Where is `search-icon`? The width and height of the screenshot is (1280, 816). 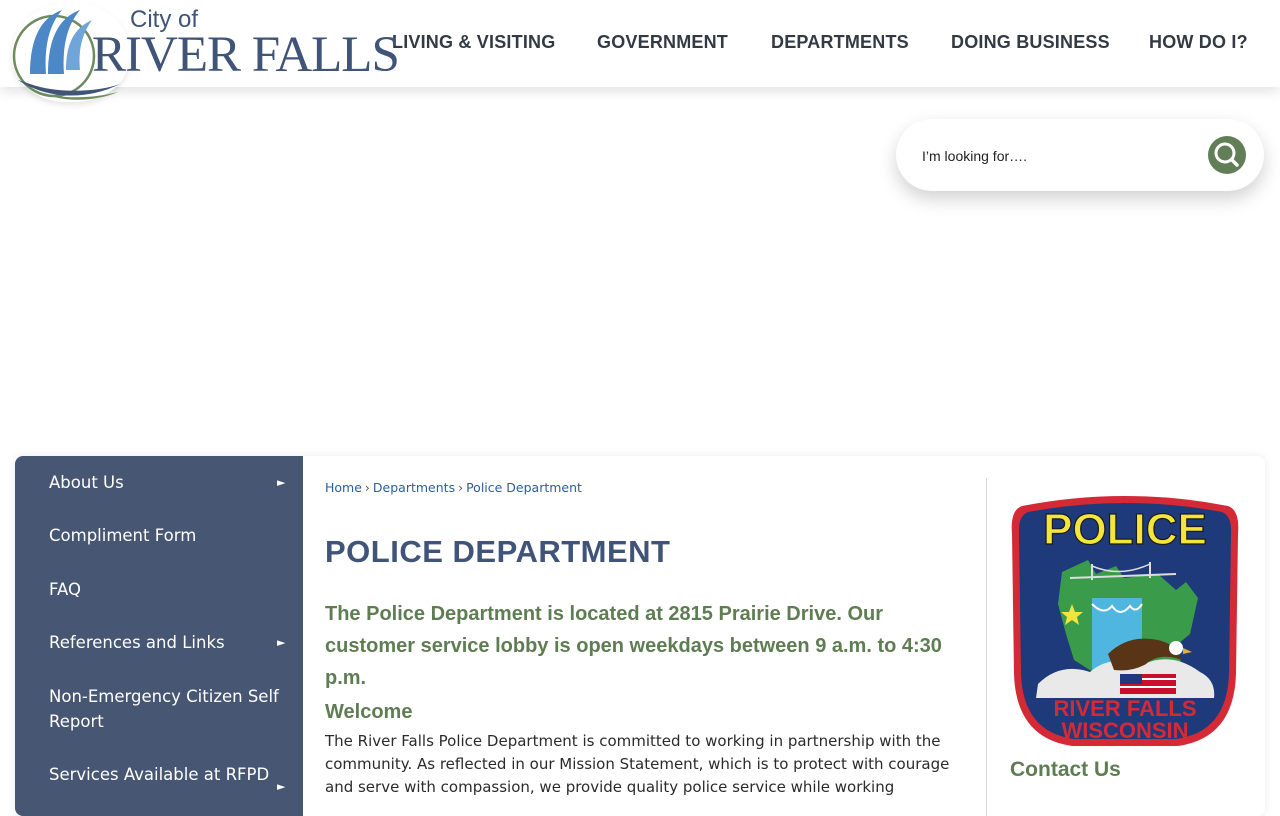 search-icon is located at coordinates (1226, 154).